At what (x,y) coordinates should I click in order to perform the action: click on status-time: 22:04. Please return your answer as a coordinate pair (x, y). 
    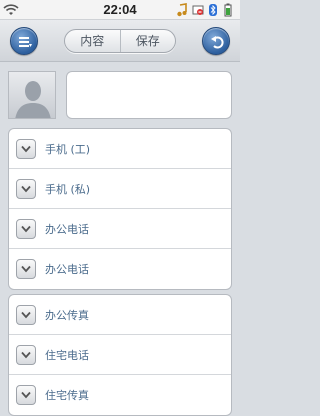
    Looking at the image, I should click on (120, 9).